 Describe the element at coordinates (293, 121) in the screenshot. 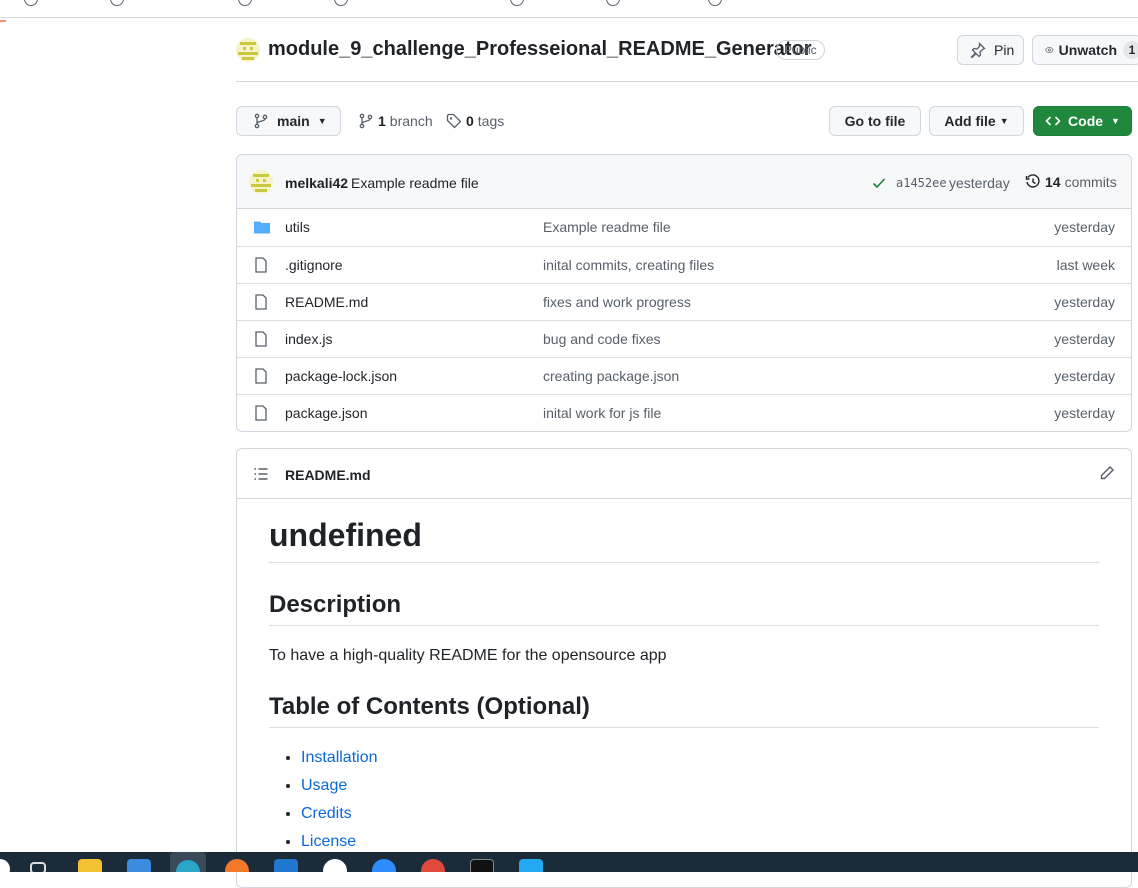

I see `branch-name: main` at that location.